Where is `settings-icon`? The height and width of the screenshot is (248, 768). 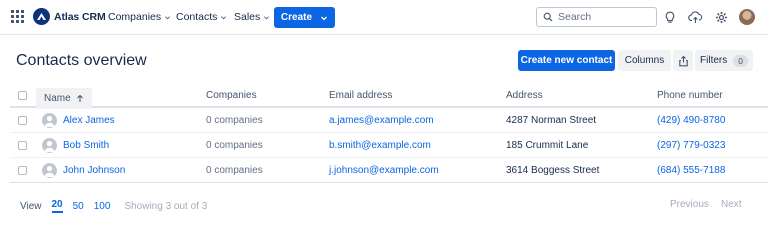
settings-icon is located at coordinates (721, 17).